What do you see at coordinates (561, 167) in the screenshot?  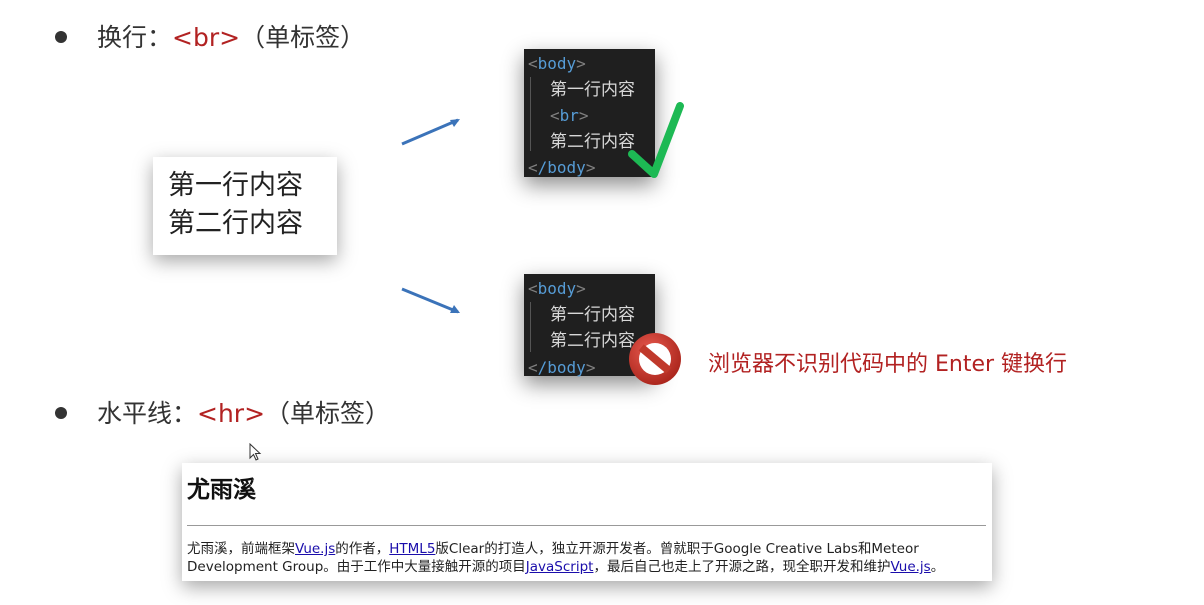 I see `code-close-tag: /body` at bounding box center [561, 167].